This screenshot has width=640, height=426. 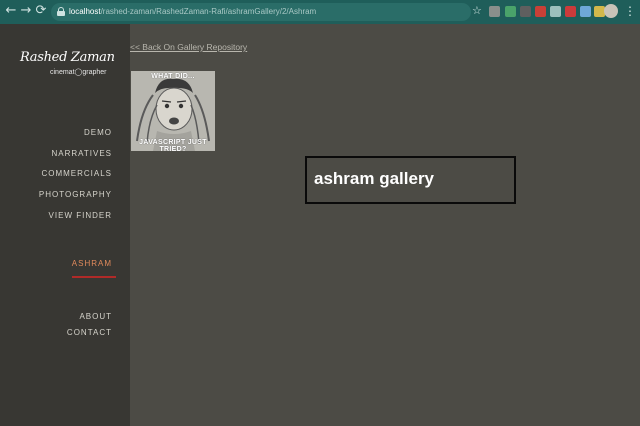 I want to click on back-arrow-icon: ←, so click(x=11, y=11).